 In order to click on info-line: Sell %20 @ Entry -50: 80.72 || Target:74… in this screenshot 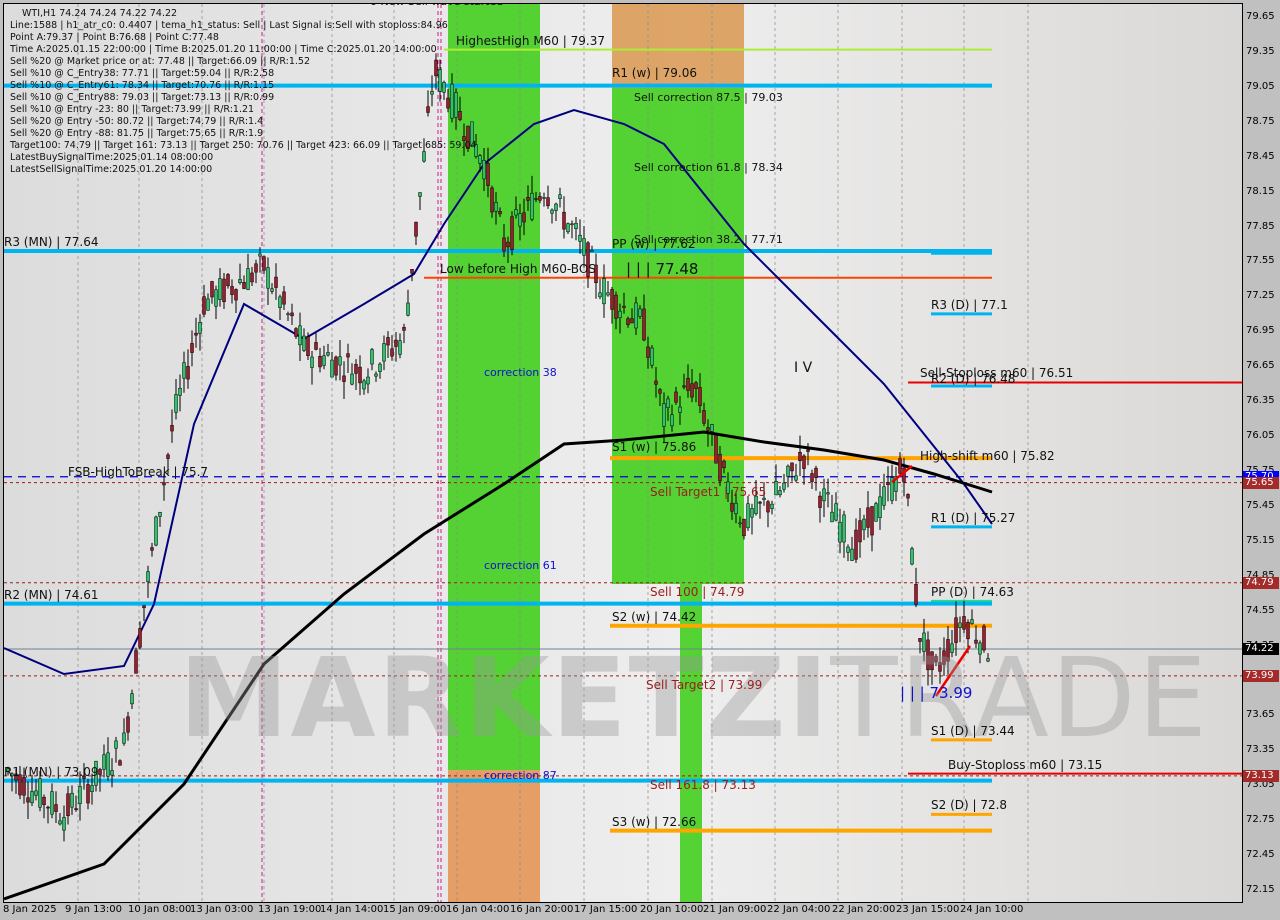, I will do `click(137, 121)`.